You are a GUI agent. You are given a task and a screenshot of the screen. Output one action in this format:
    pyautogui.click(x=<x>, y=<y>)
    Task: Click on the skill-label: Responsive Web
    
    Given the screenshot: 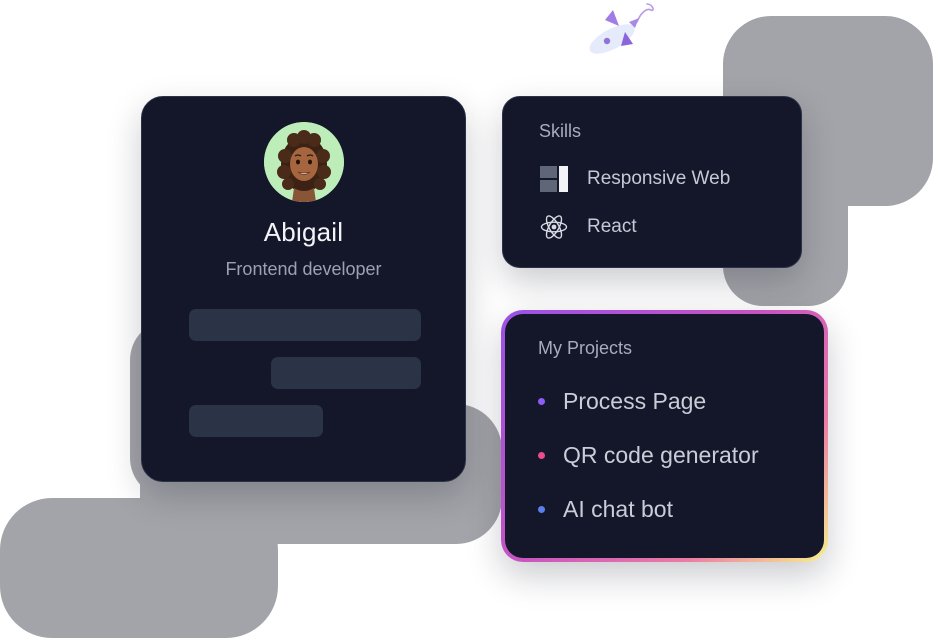 What is the action you would take?
    pyautogui.click(x=659, y=178)
    